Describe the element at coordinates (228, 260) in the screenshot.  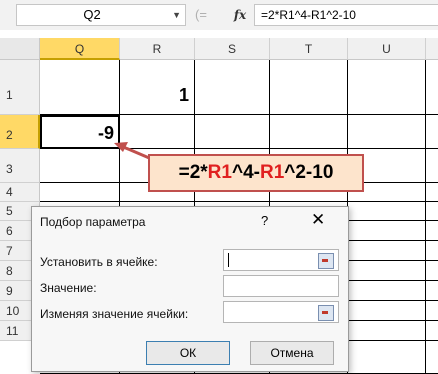
I see `text-caret` at that location.